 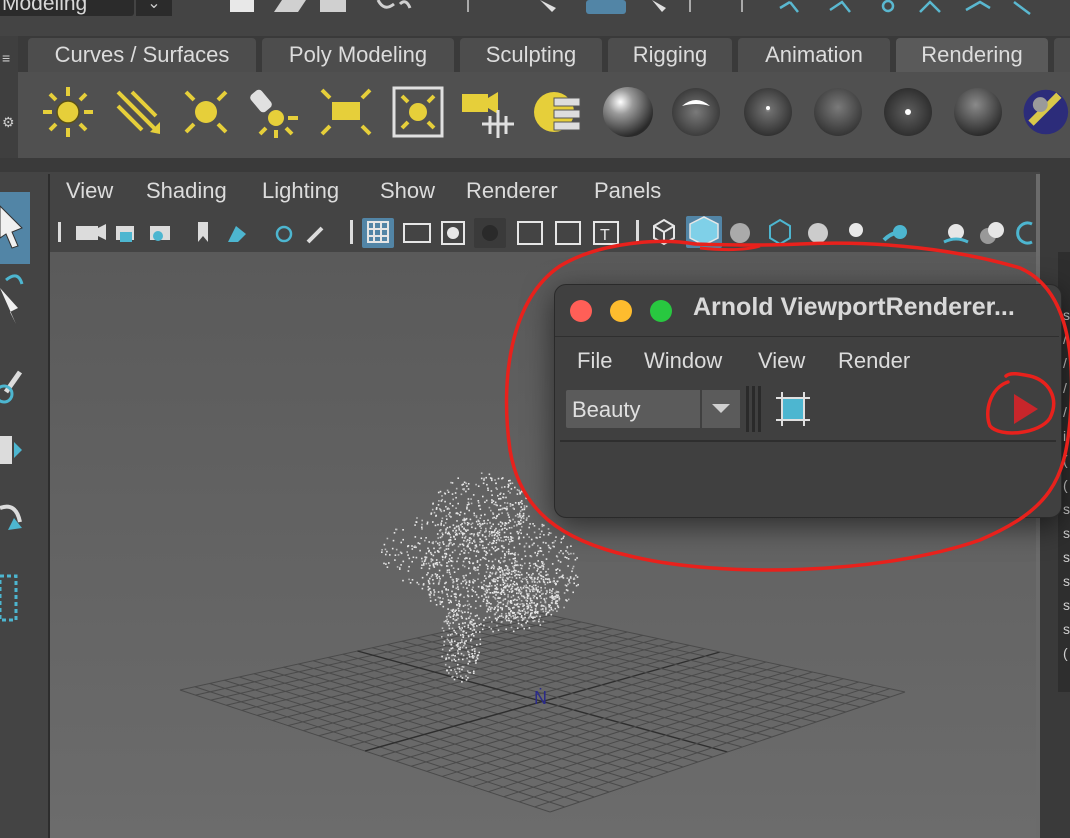 I want to click on toolbox-icons, so click(x=19, y=415).